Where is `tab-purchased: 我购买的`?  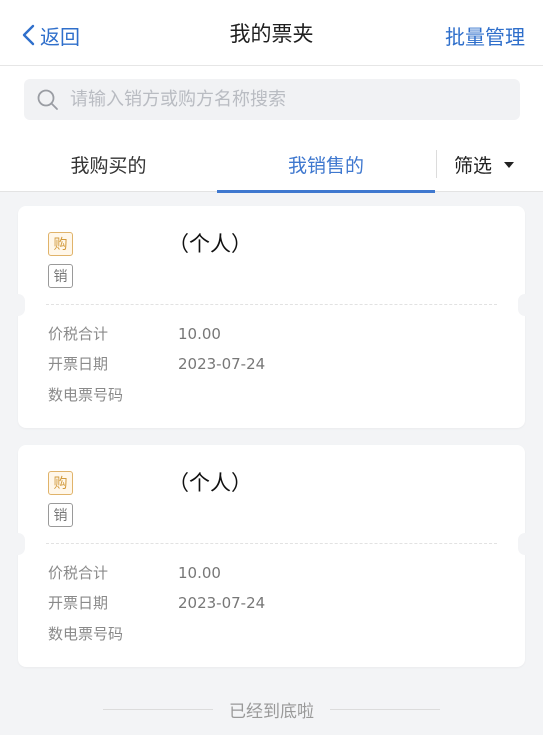
tab-purchased: 我购买的 is located at coordinates (108, 164).